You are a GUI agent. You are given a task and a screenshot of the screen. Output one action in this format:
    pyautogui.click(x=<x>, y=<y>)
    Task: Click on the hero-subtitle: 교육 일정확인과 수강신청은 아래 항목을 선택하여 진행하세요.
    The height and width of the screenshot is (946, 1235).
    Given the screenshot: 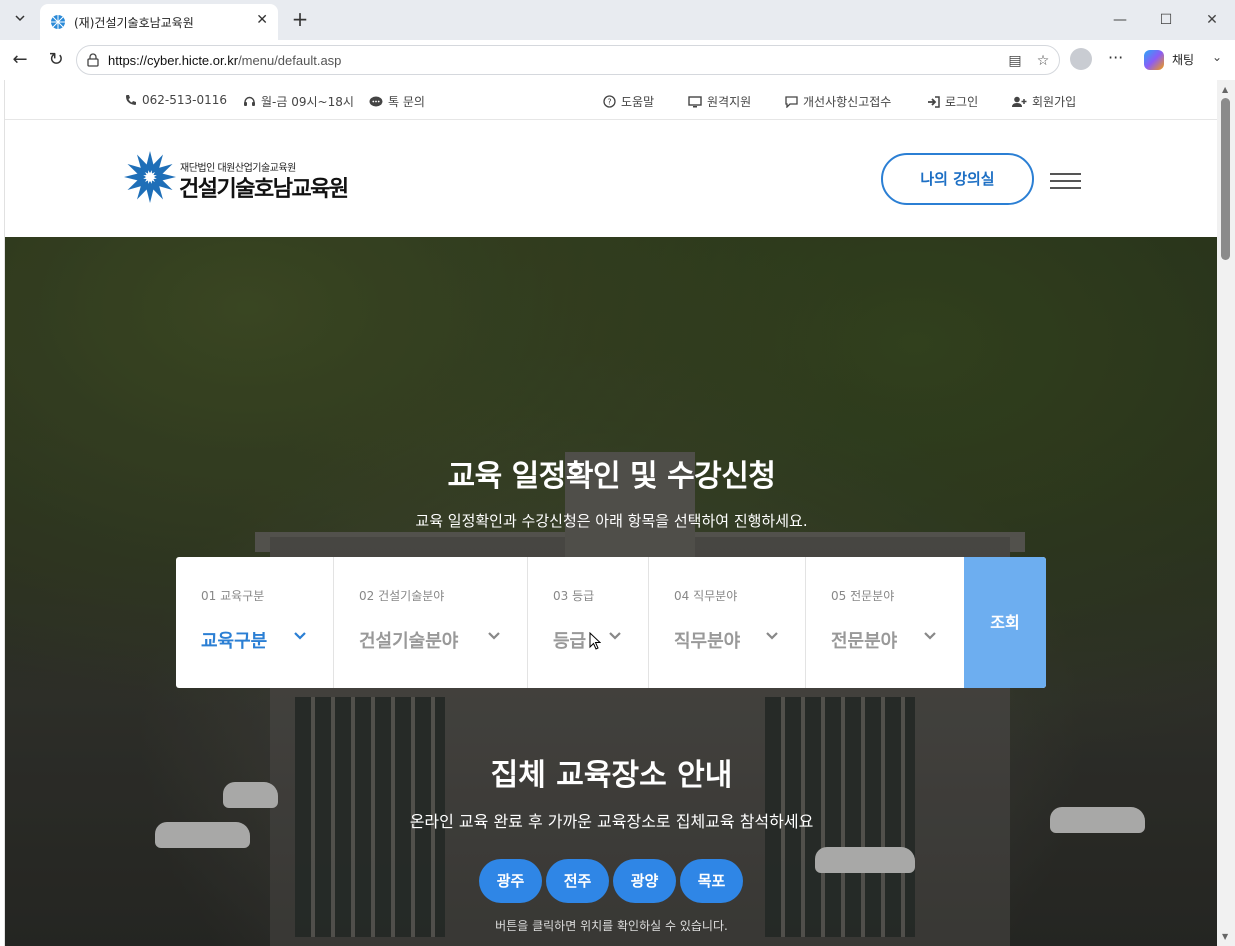 What is the action you would take?
    pyautogui.click(x=611, y=521)
    